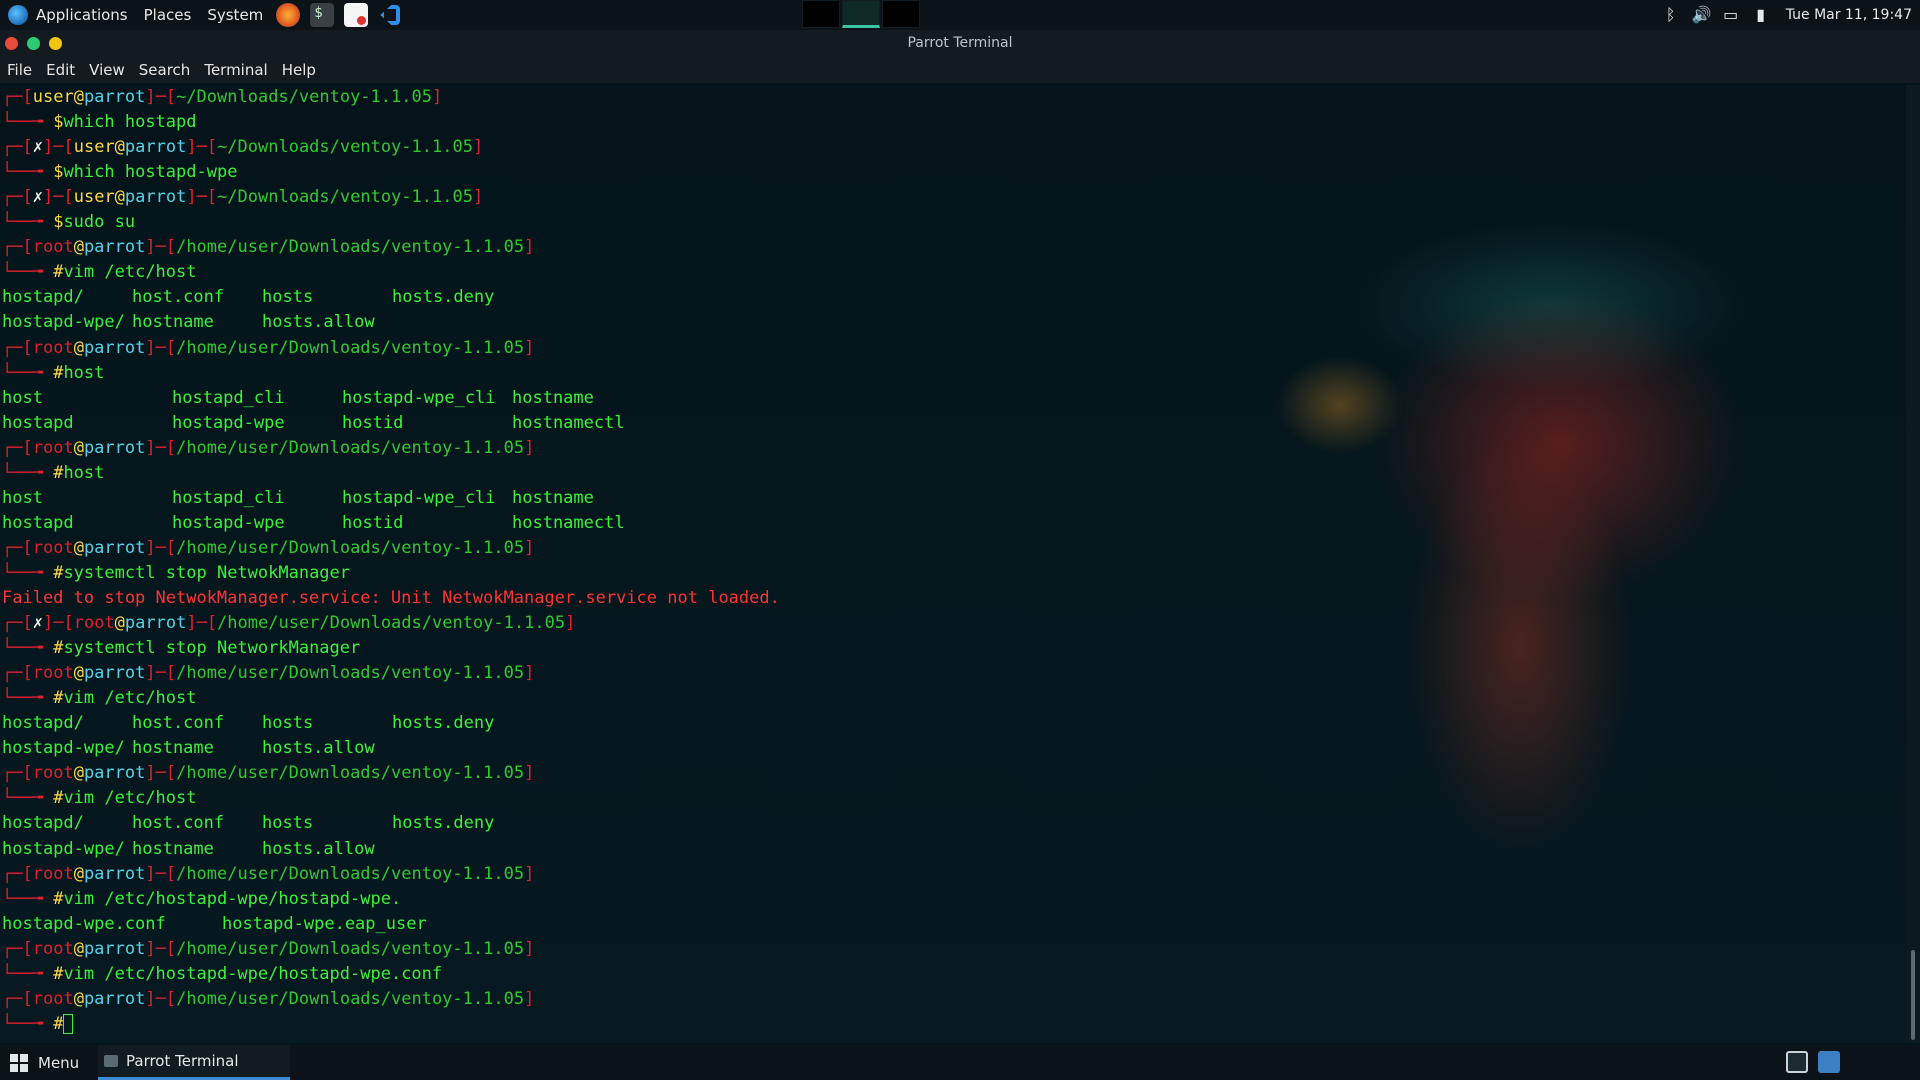 This screenshot has width=1920, height=1080. What do you see at coordinates (1784, 15) in the screenshot?
I see `system-tray: ᛒ 🔊 ▭ ▮ Tue Mar 11, 19:47` at bounding box center [1784, 15].